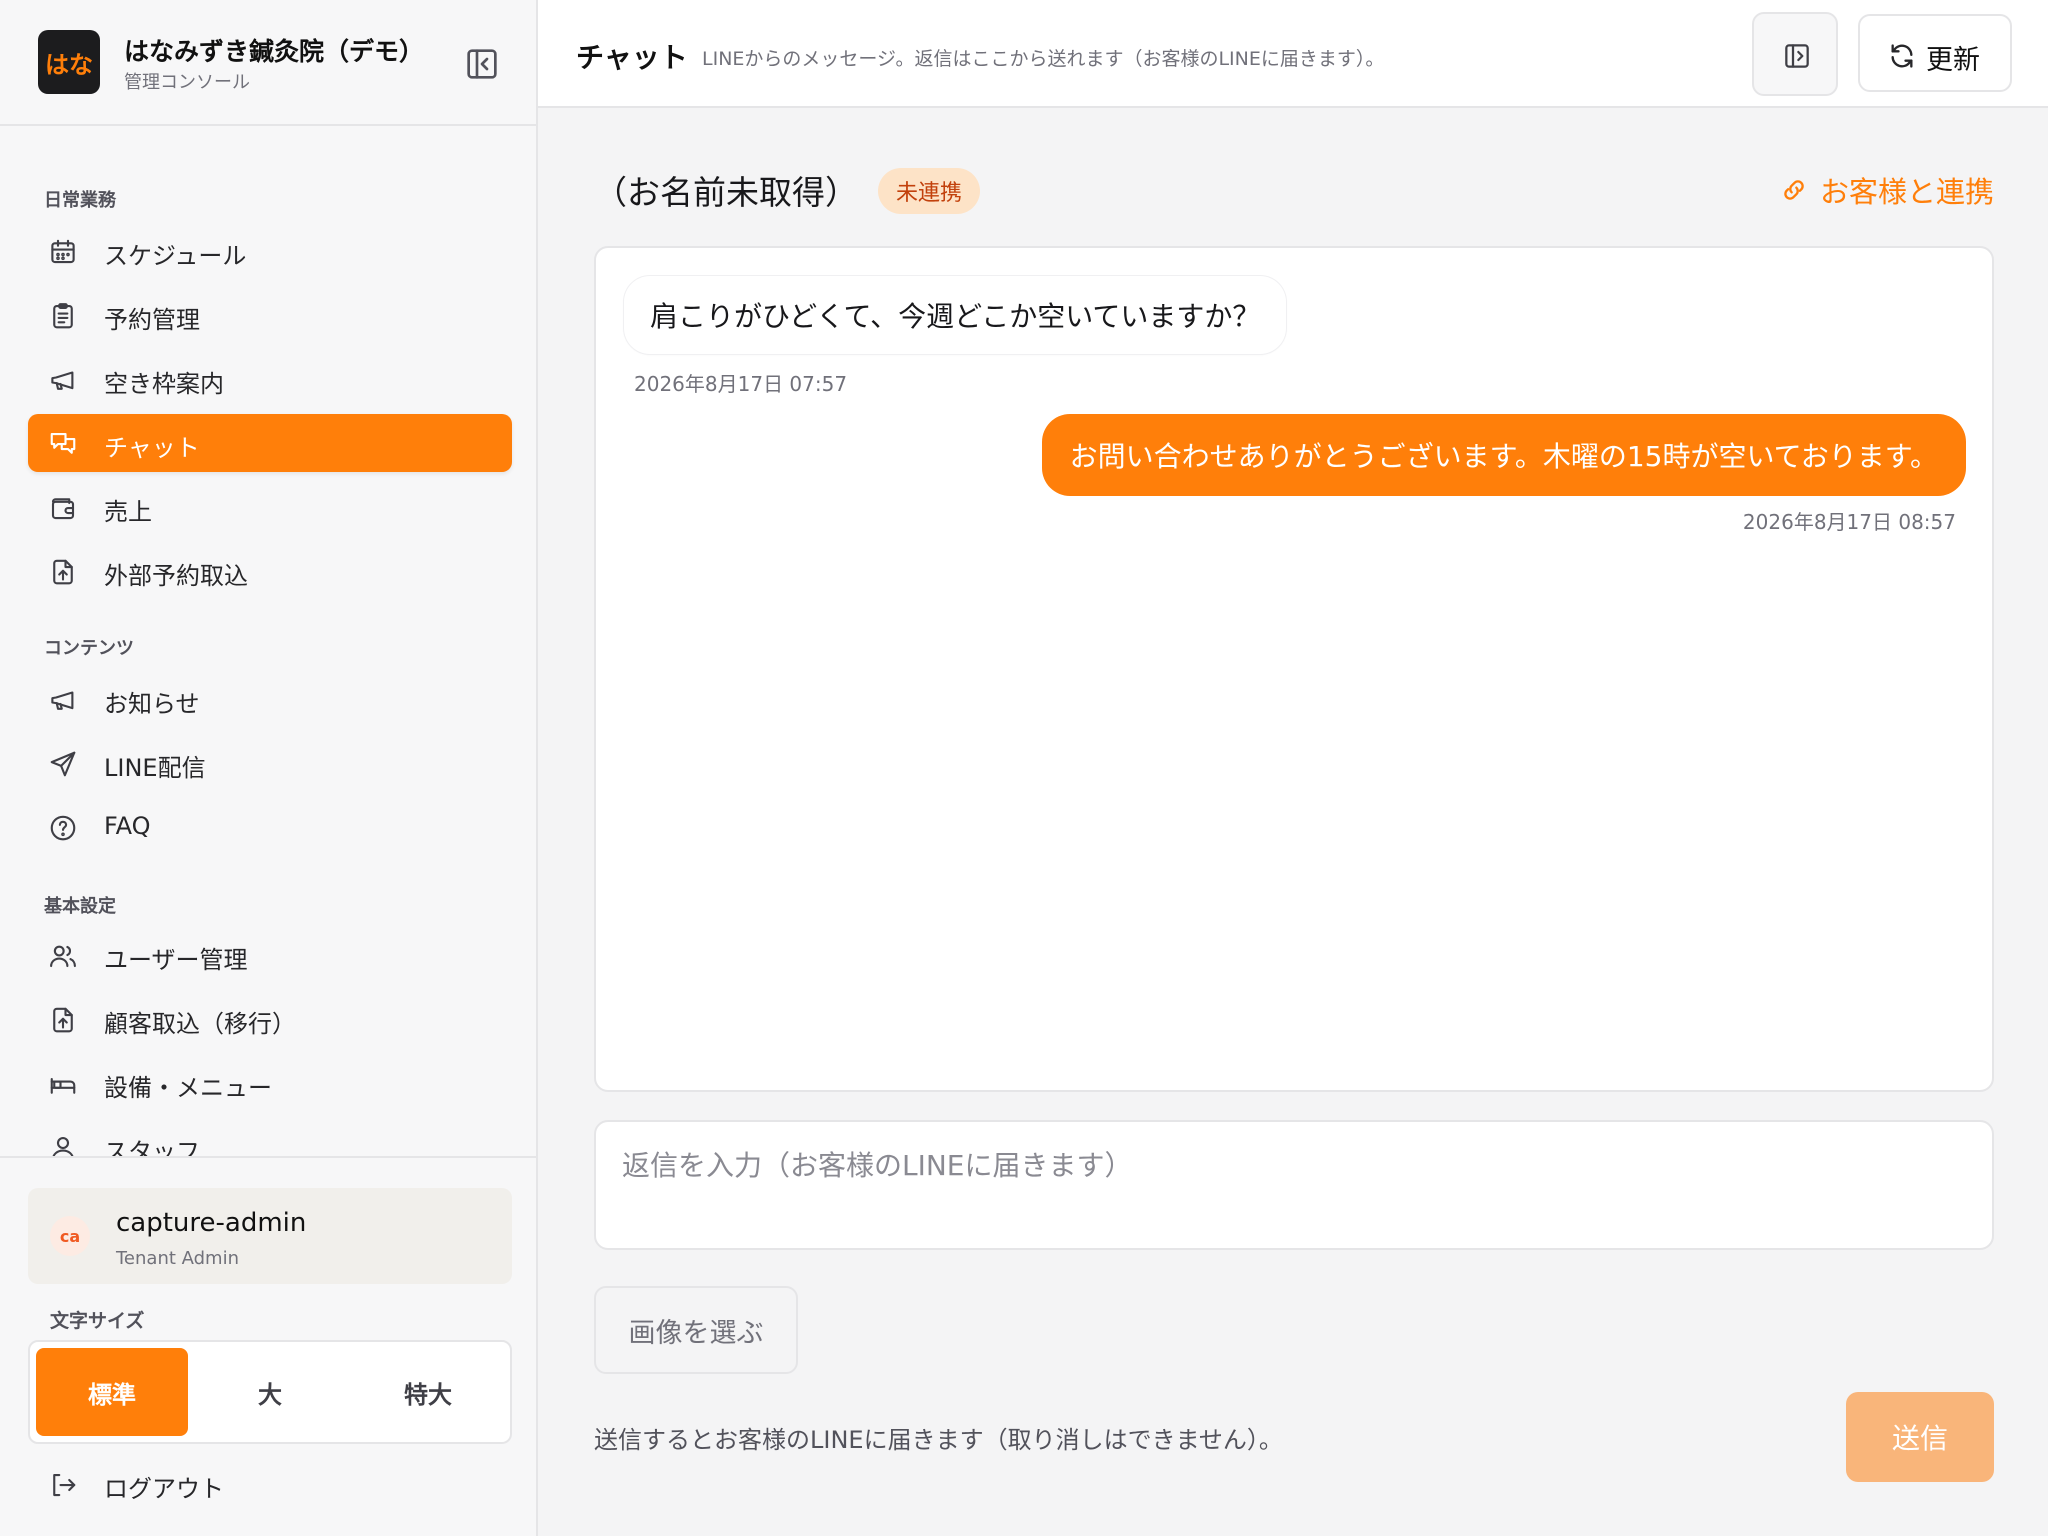 The width and height of the screenshot is (2048, 1536). I want to click on sidebar-item-faq: FAQ, so click(270, 827).